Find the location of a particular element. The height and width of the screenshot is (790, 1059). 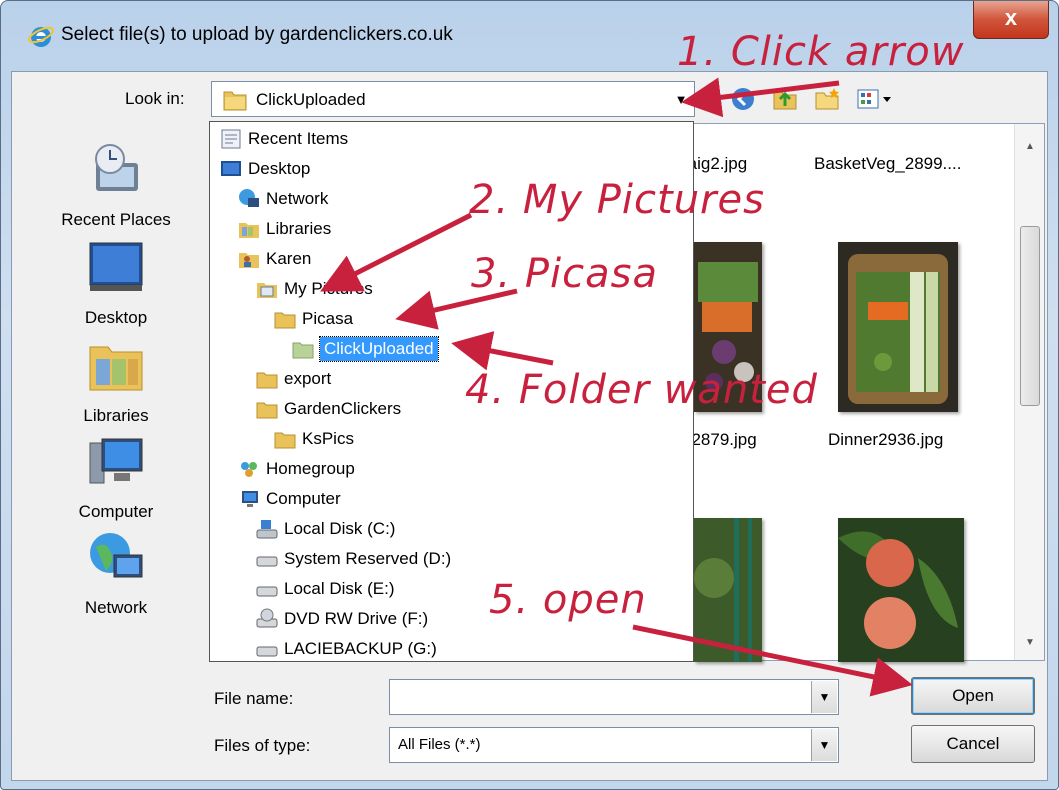

place-label: Libraries is located at coordinates (116, 415).